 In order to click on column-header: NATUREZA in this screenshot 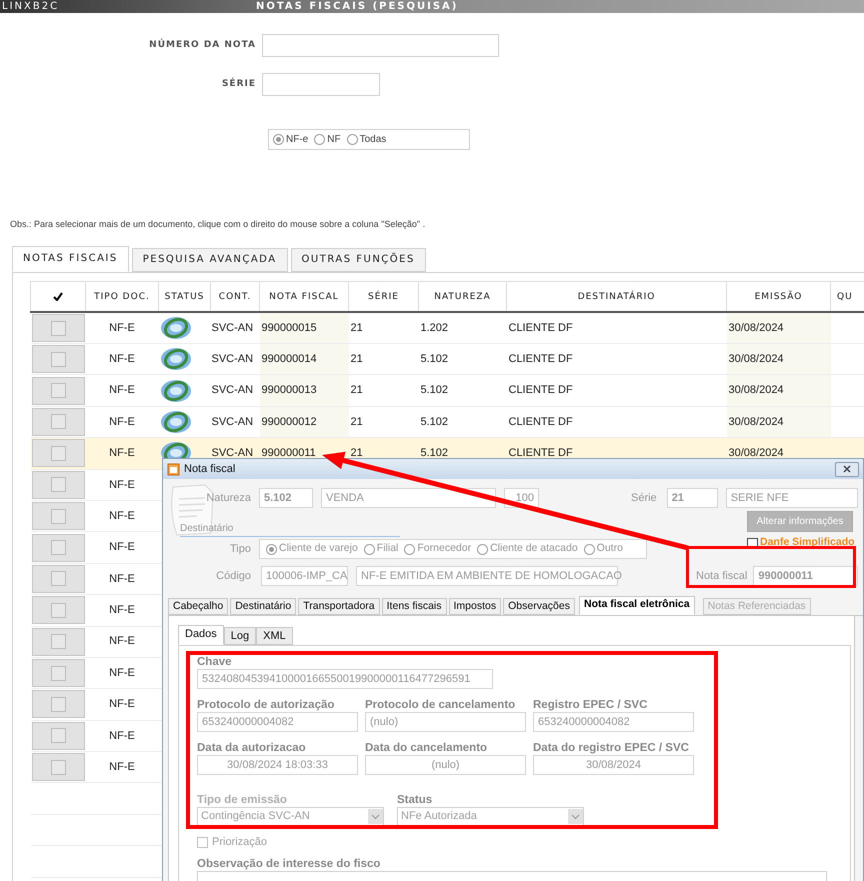, I will do `click(462, 297)`.